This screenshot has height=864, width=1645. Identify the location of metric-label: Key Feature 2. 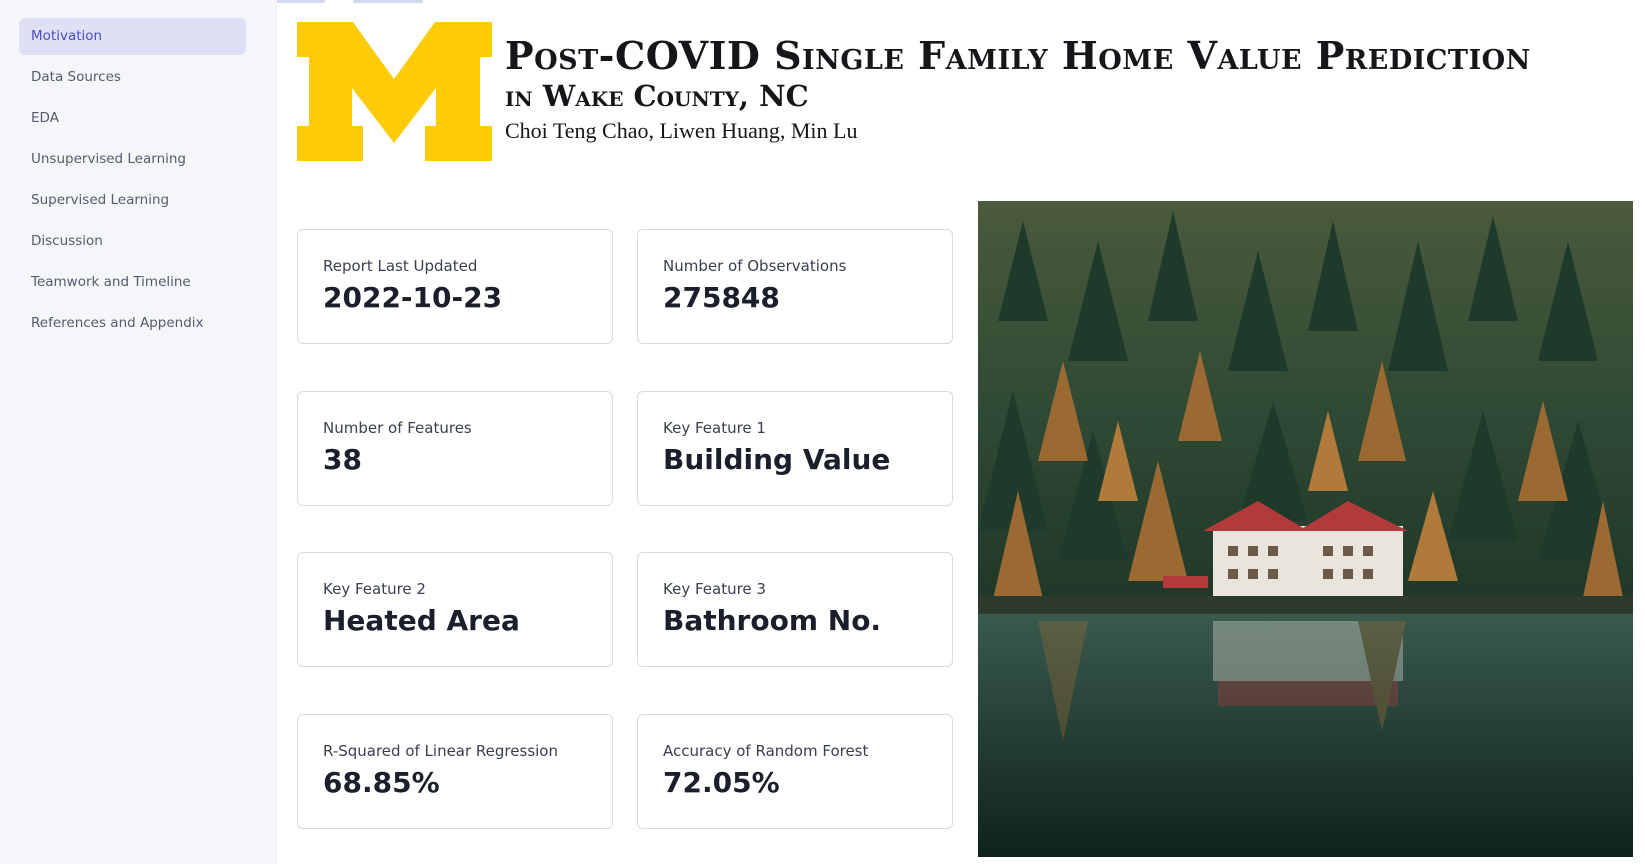
(374, 589).